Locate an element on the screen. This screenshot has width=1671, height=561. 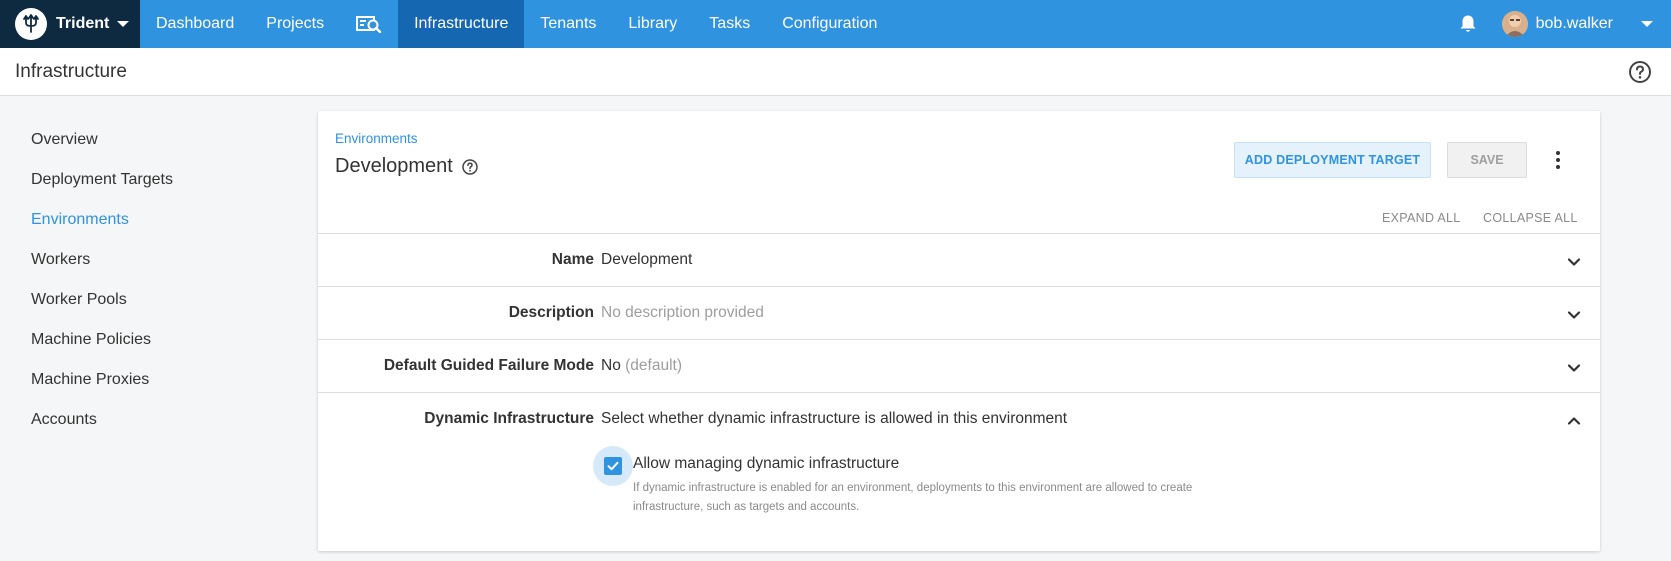
sidebar-item-worker-pools: Worker Pools is located at coordinates (150, 300).